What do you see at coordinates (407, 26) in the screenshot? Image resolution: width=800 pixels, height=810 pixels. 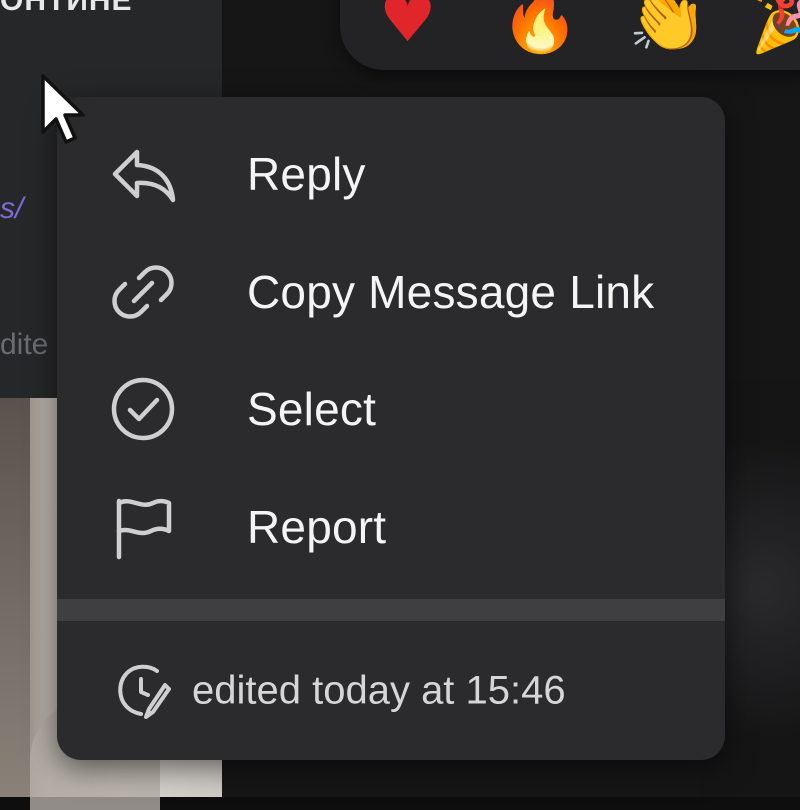 I see `reaction-heart-icon: ♥` at bounding box center [407, 26].